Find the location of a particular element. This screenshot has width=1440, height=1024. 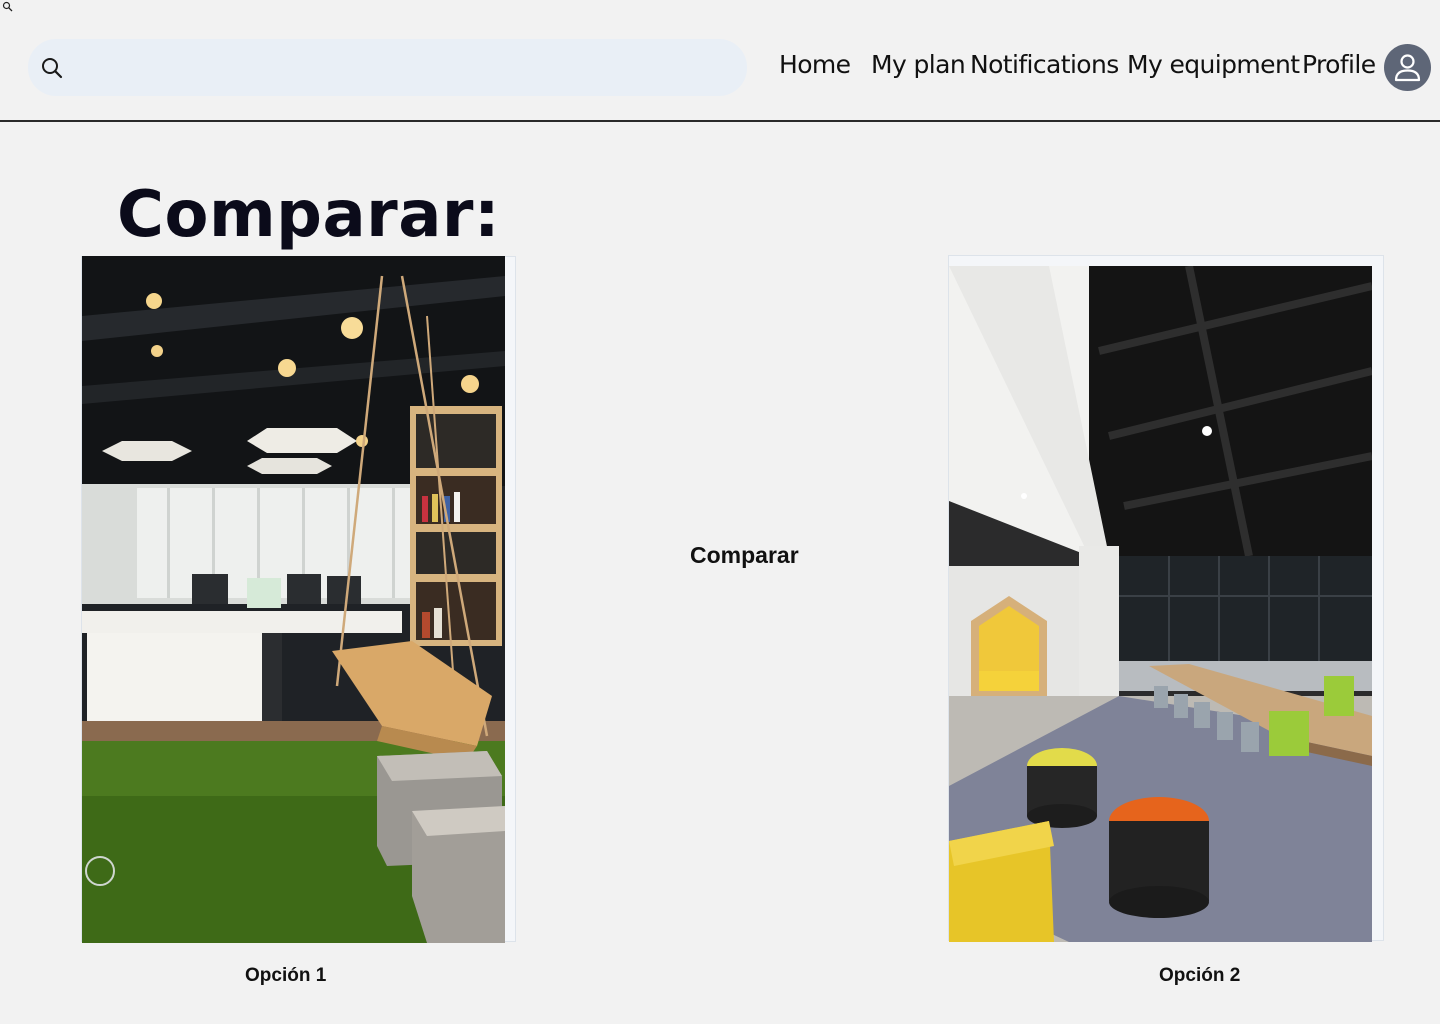

nav-my-plan-link: My plan is located at coordinates (918, 64).